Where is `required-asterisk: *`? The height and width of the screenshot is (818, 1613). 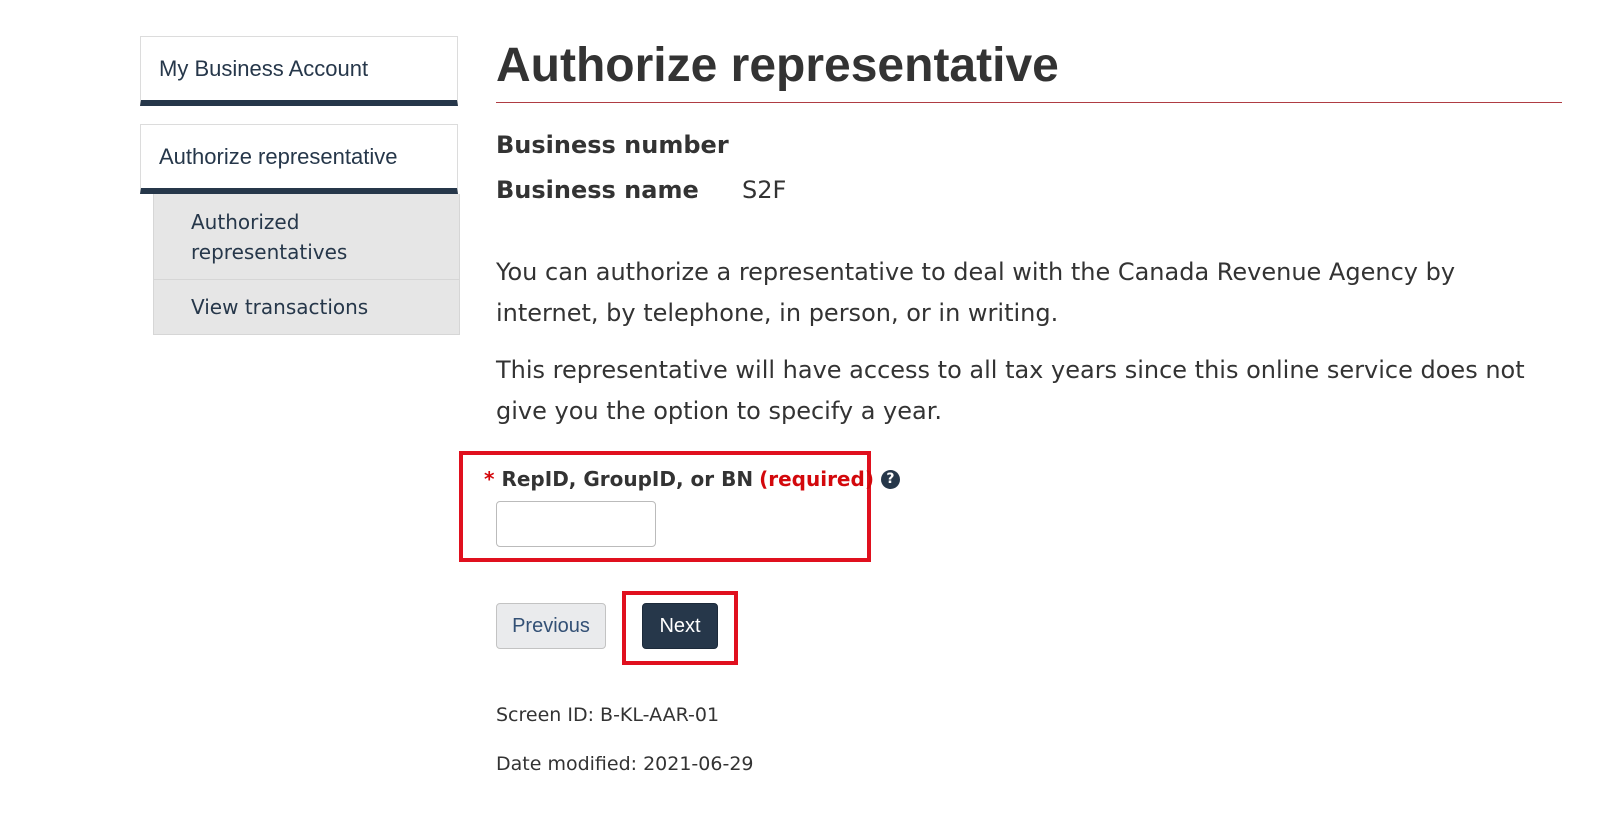 required-asterisk: * is located at coordinates (489, 479).